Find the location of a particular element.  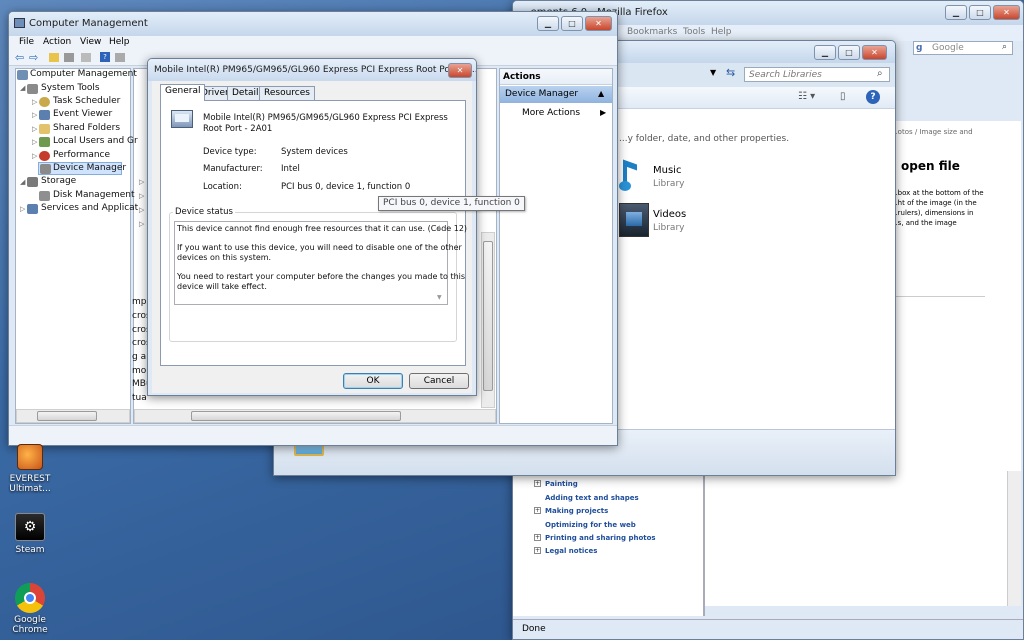

forward-icon: ⇨ is located at coordinates (33, 57).